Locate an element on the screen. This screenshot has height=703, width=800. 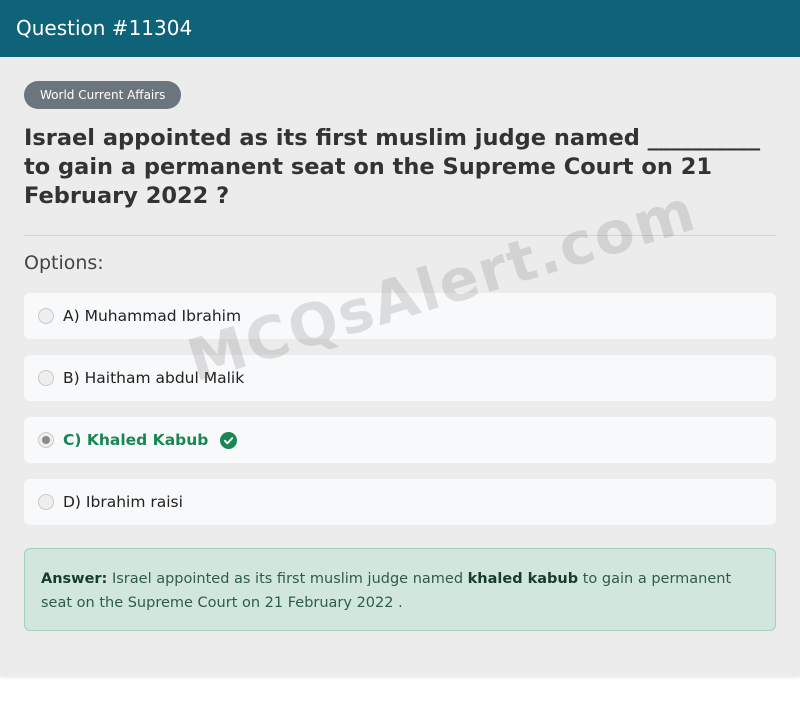
answer-highlight: khaled kabub is located at coordinates (523, 579).